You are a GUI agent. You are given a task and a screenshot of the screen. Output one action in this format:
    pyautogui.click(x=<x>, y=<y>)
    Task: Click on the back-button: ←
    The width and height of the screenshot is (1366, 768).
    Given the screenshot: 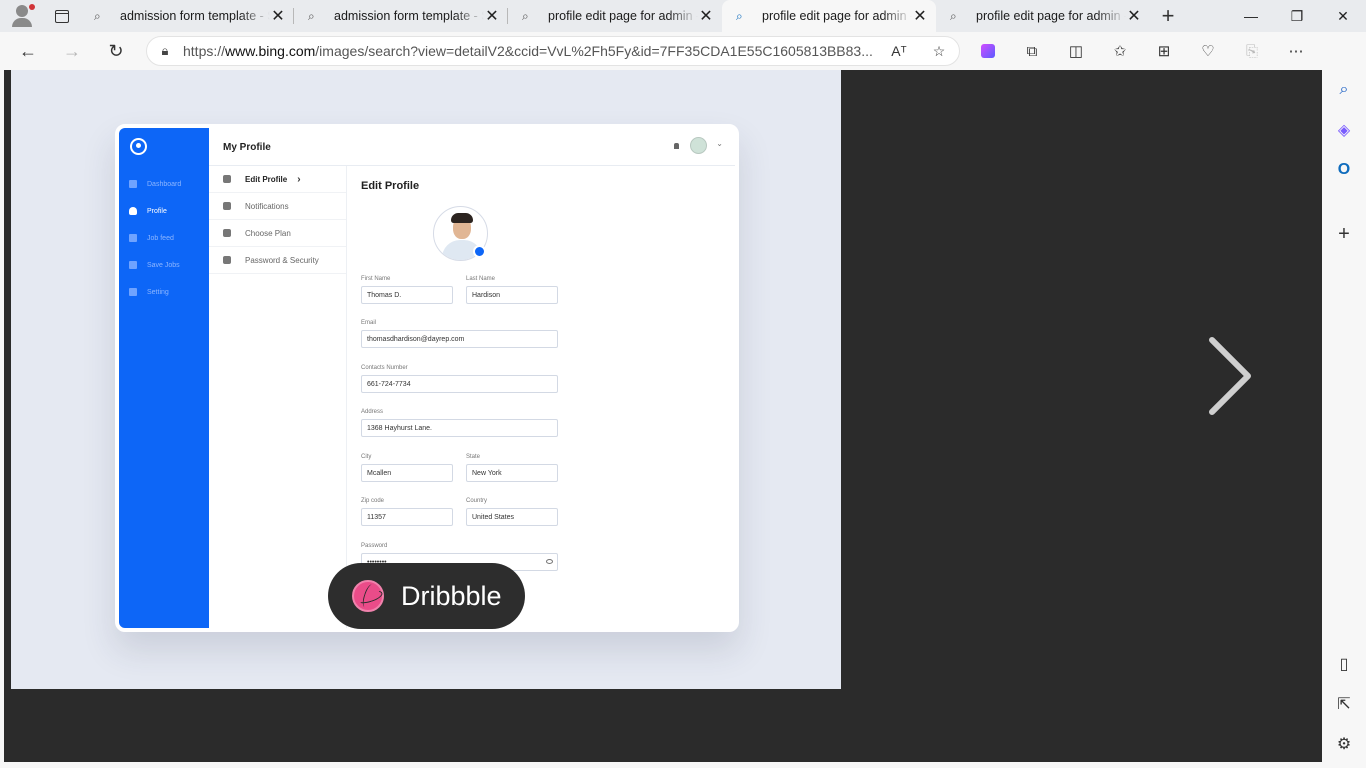 What is the action you would take?
    pyautogui.click(x=28, y=51)
    